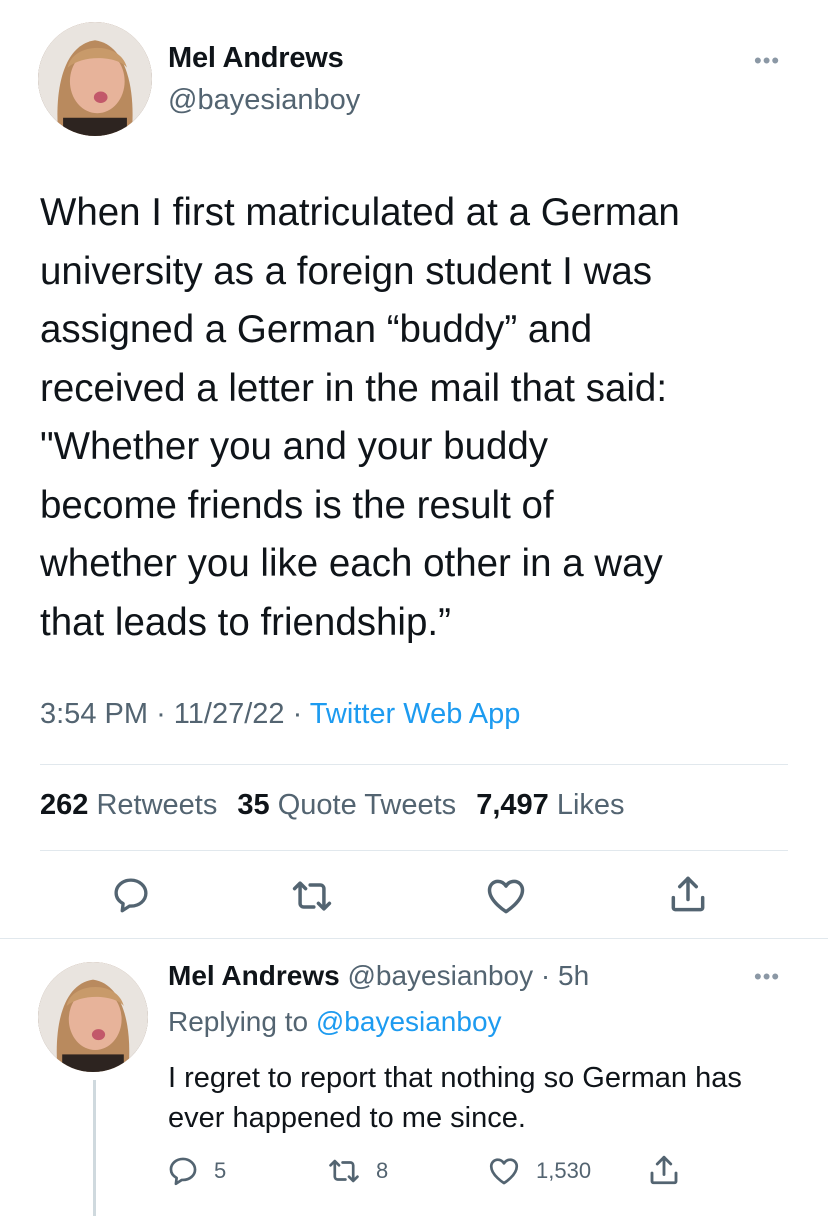  I want to click on reply-author-avatar, so click(93, 1017).